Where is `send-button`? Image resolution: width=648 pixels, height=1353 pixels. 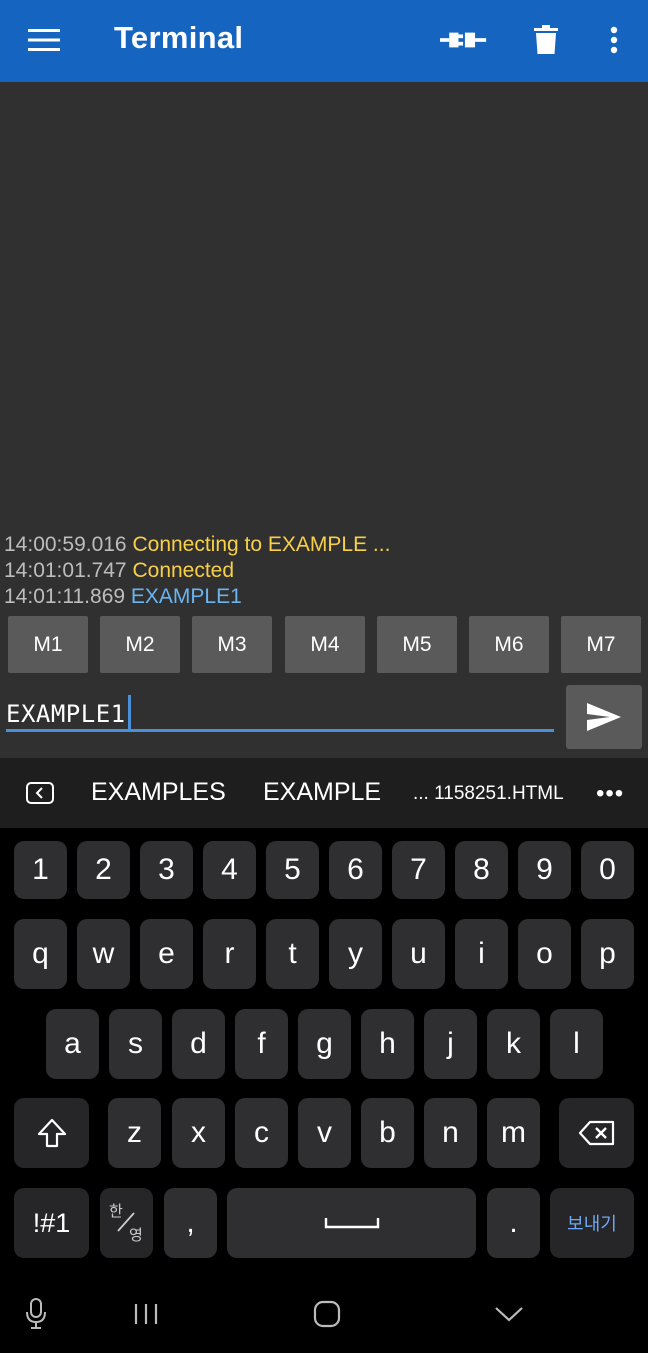
send-button is located at coordinates (604, 717).